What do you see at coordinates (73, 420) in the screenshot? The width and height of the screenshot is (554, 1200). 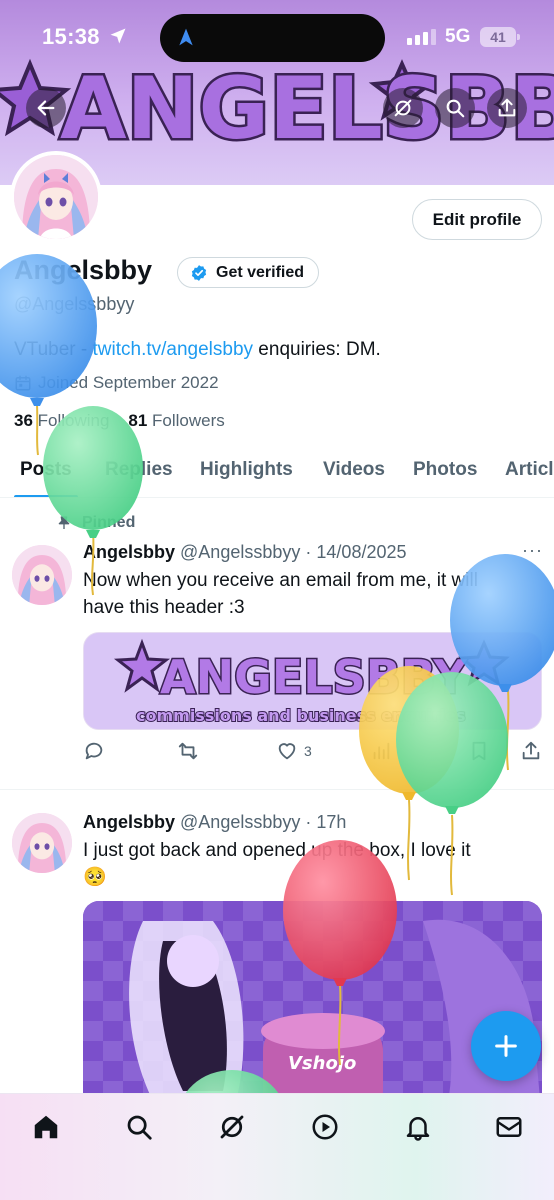 I see `following-label: Following` at bounding box center [73, 420].